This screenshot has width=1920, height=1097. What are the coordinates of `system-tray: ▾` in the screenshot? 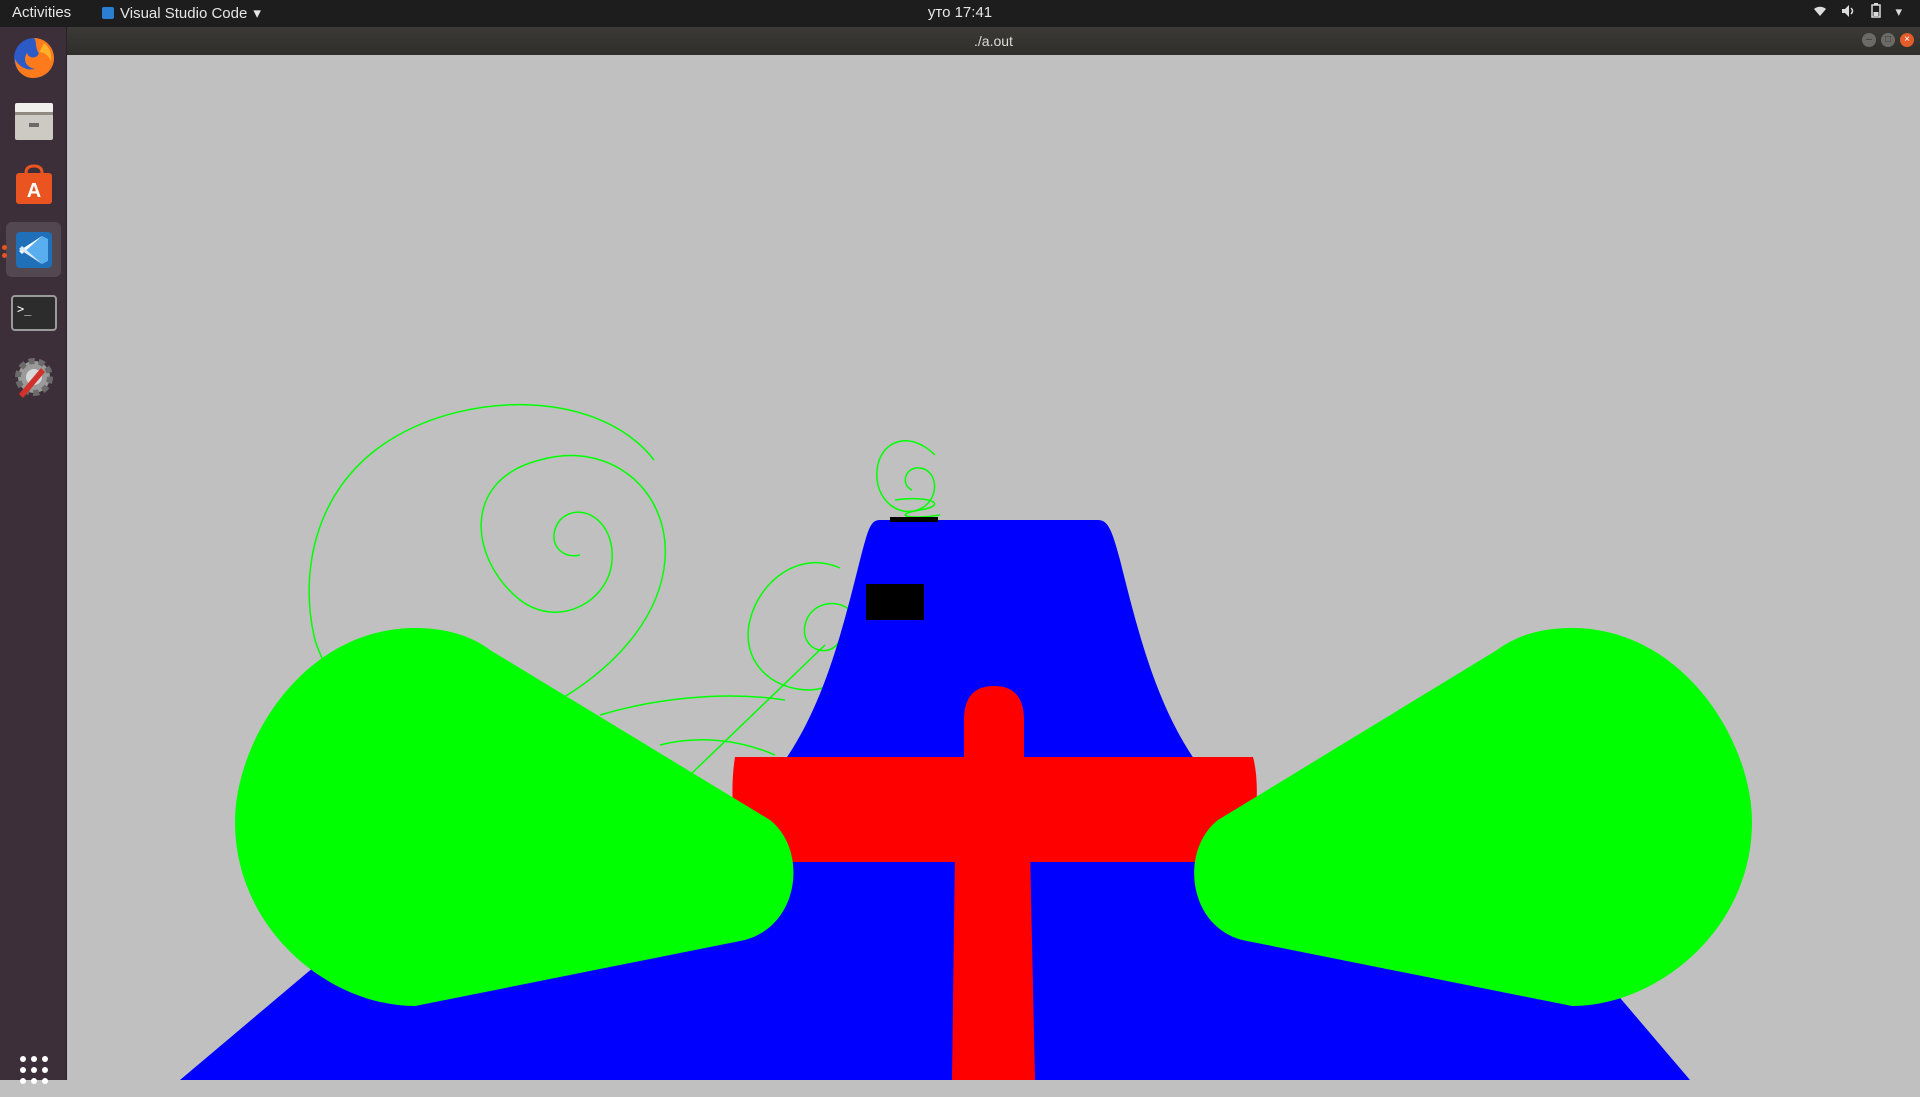 It's located at (1857, 12).